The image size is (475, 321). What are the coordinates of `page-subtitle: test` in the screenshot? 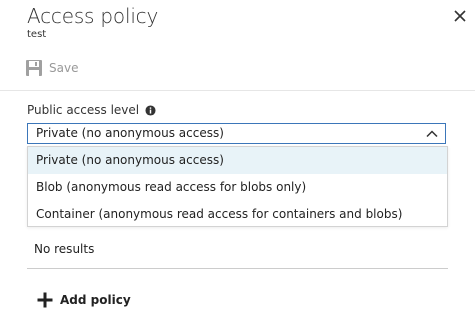 It's located at (37, 34).